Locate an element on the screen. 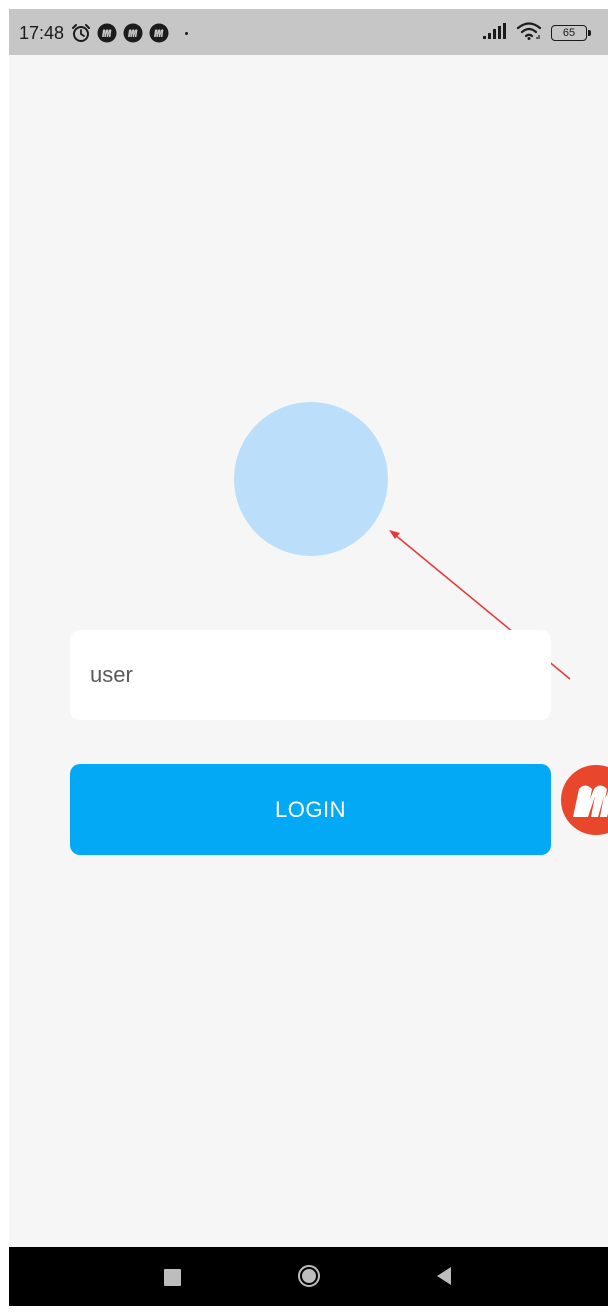 This screenshot has height=1315, width=608. status-bar: 17:48 65 is located at coordinates (308, 32).